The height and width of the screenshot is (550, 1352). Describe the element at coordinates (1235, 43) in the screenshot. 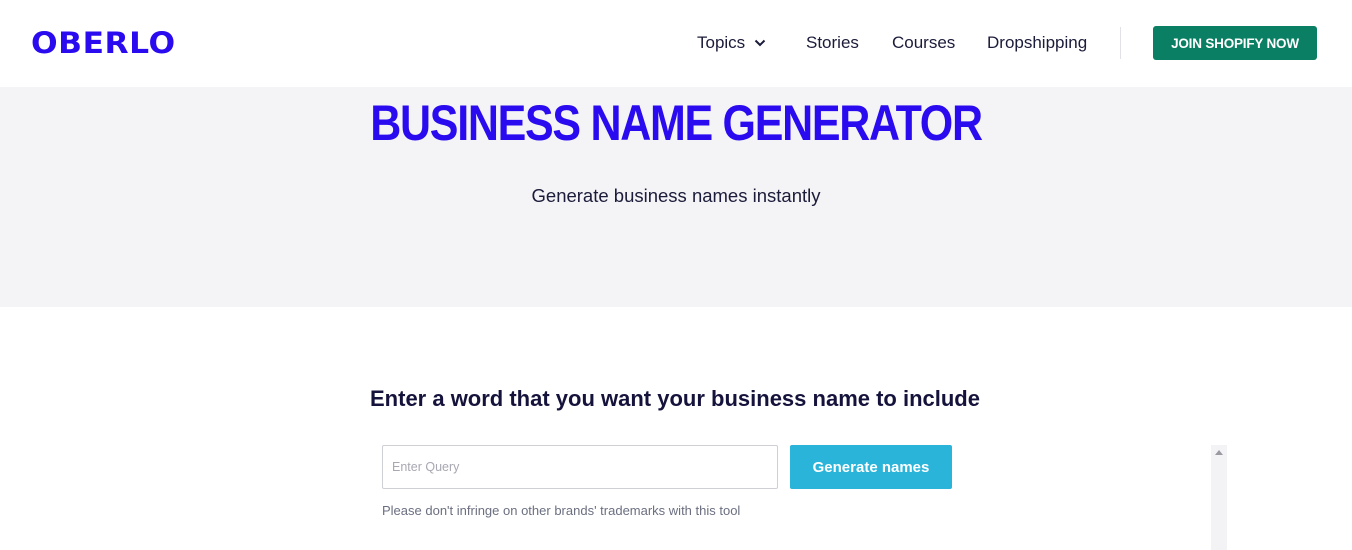

I see `join-shopify-button: JOIN SHOPIFY NOW` at that location.